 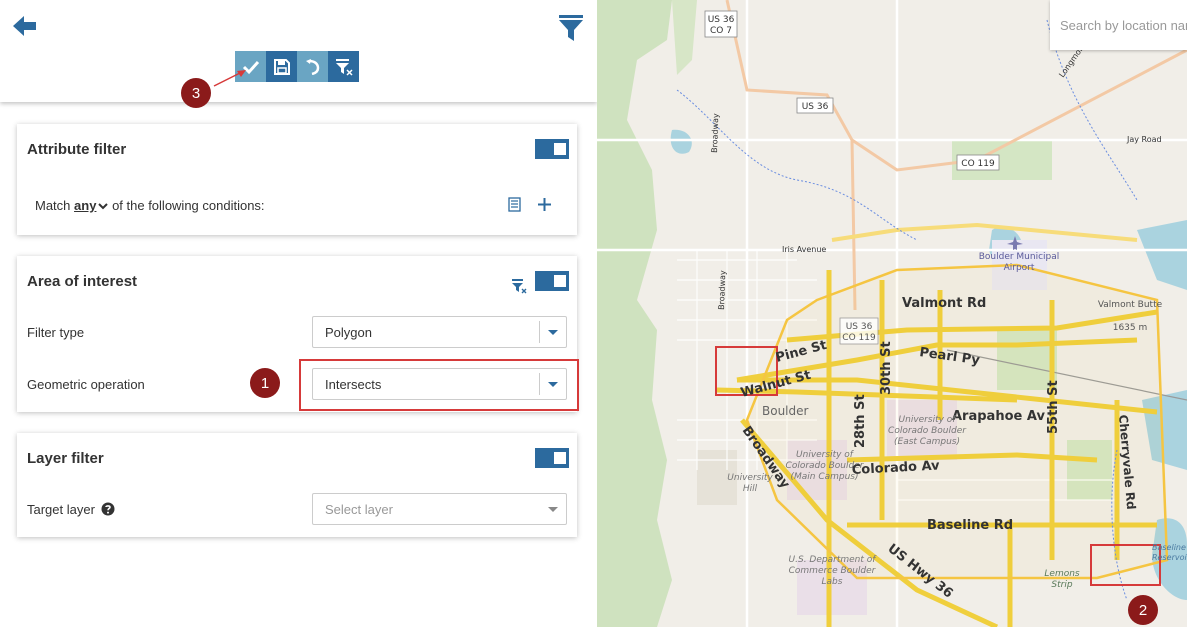 I want to click on floppy-disk-icon, so click(x=281, y=66).